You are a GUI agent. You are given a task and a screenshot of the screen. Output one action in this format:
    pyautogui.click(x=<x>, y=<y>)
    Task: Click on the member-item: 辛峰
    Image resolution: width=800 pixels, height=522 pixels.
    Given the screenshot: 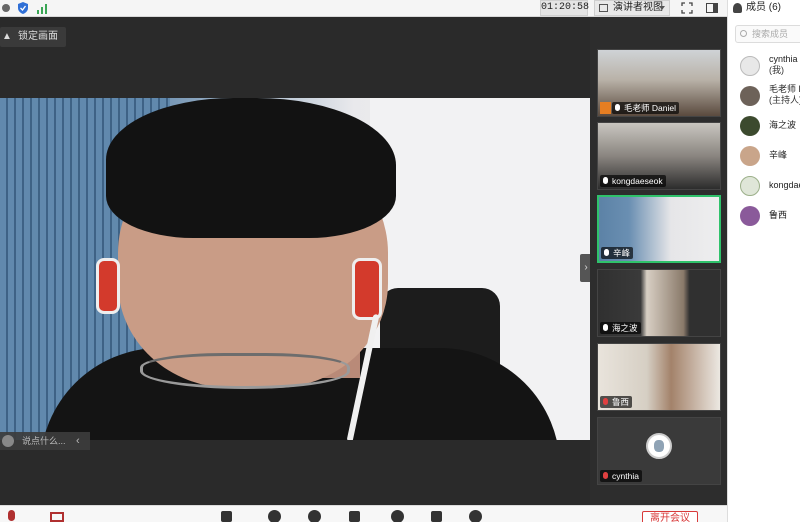 What is the action you would take?
    pyautogui.click(x=770, y=156)
    